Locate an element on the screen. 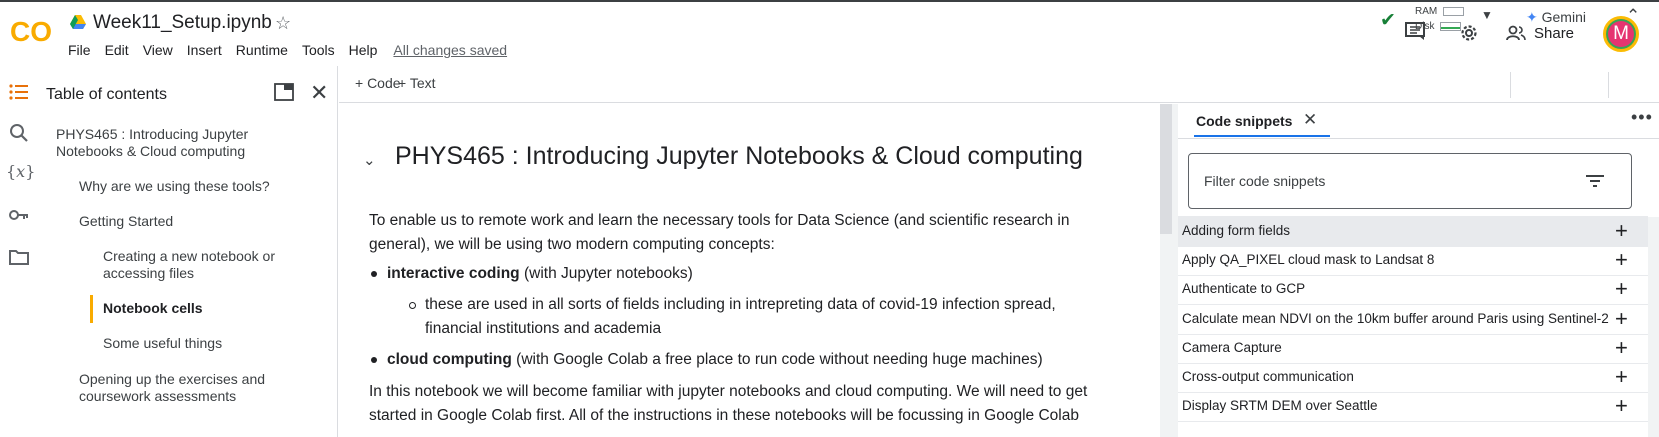 This screenshot has width=1659, height=437. open-in-tab-icon is located at coordinates (284, 92).